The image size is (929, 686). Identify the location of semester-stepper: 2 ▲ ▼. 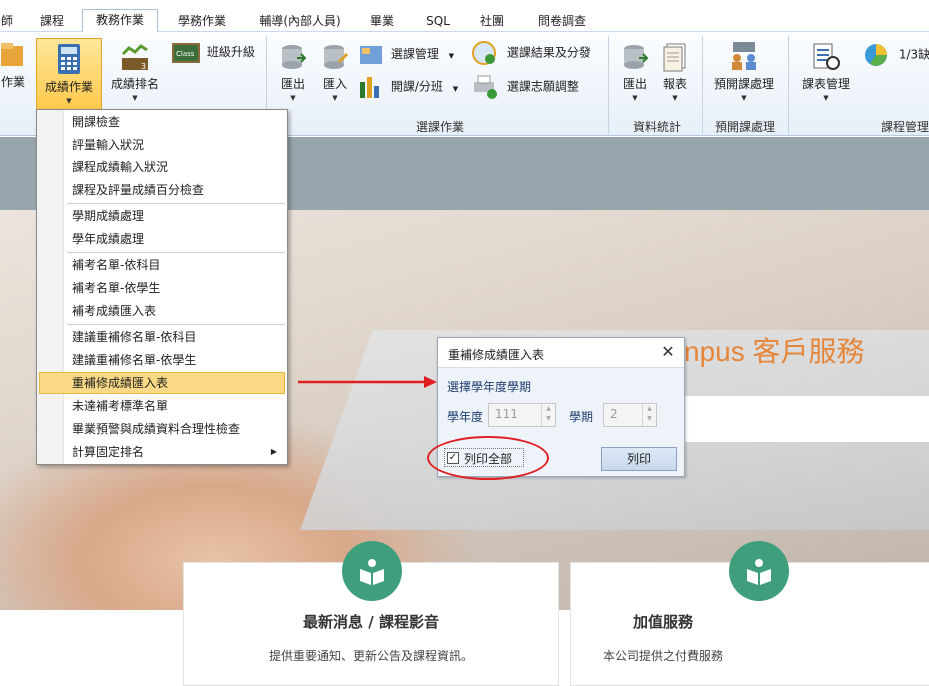
(630, 415).